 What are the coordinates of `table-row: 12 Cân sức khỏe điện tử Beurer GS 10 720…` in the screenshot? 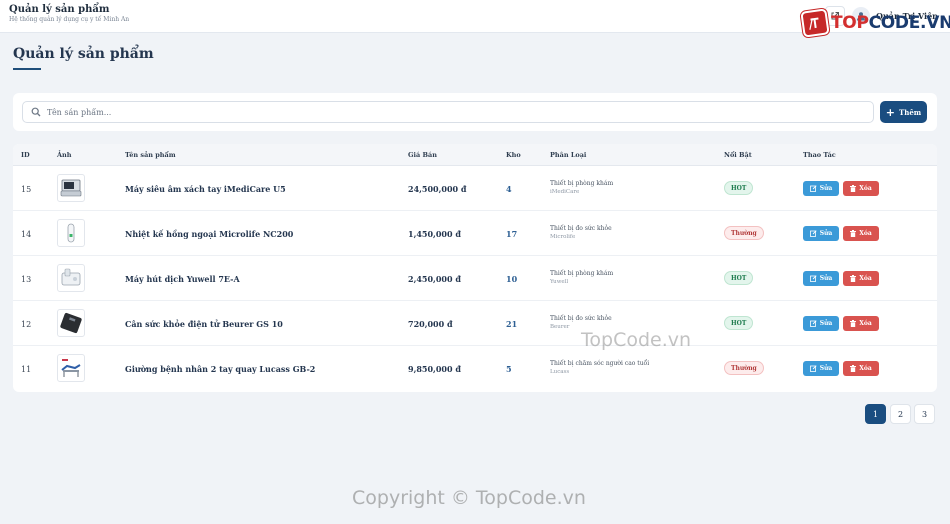 It's located at (475, 323).